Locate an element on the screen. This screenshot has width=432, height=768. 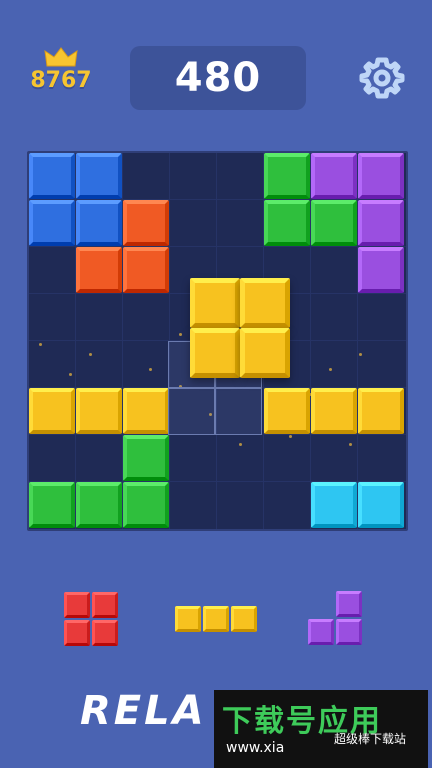
score-box: 480 is located at coordinates (218, 78).